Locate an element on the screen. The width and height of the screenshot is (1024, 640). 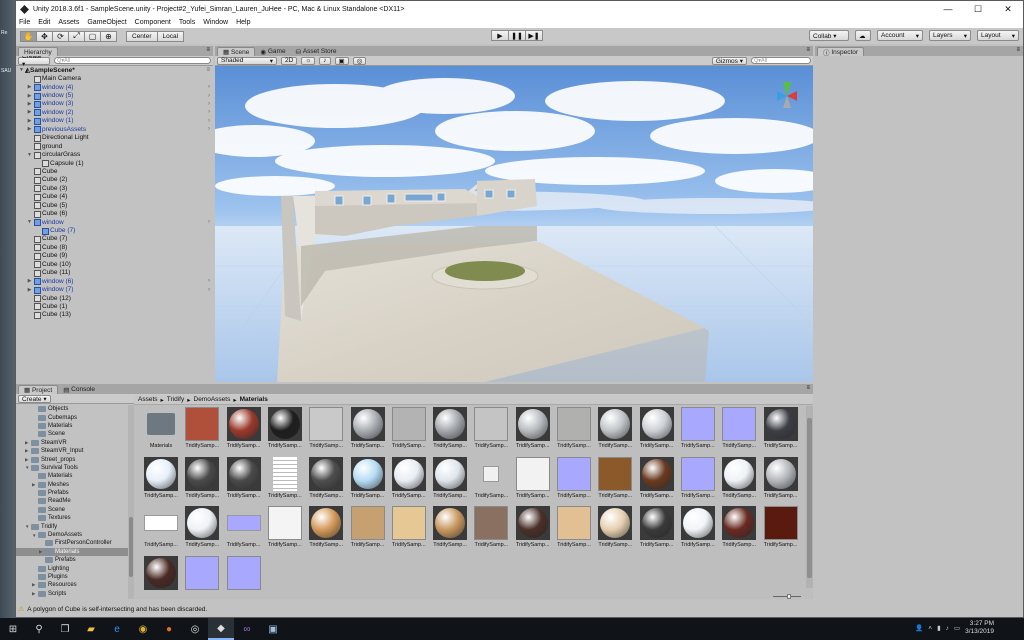
folder-tree-item: ▶ Materials is located at coordinates (72, 552).